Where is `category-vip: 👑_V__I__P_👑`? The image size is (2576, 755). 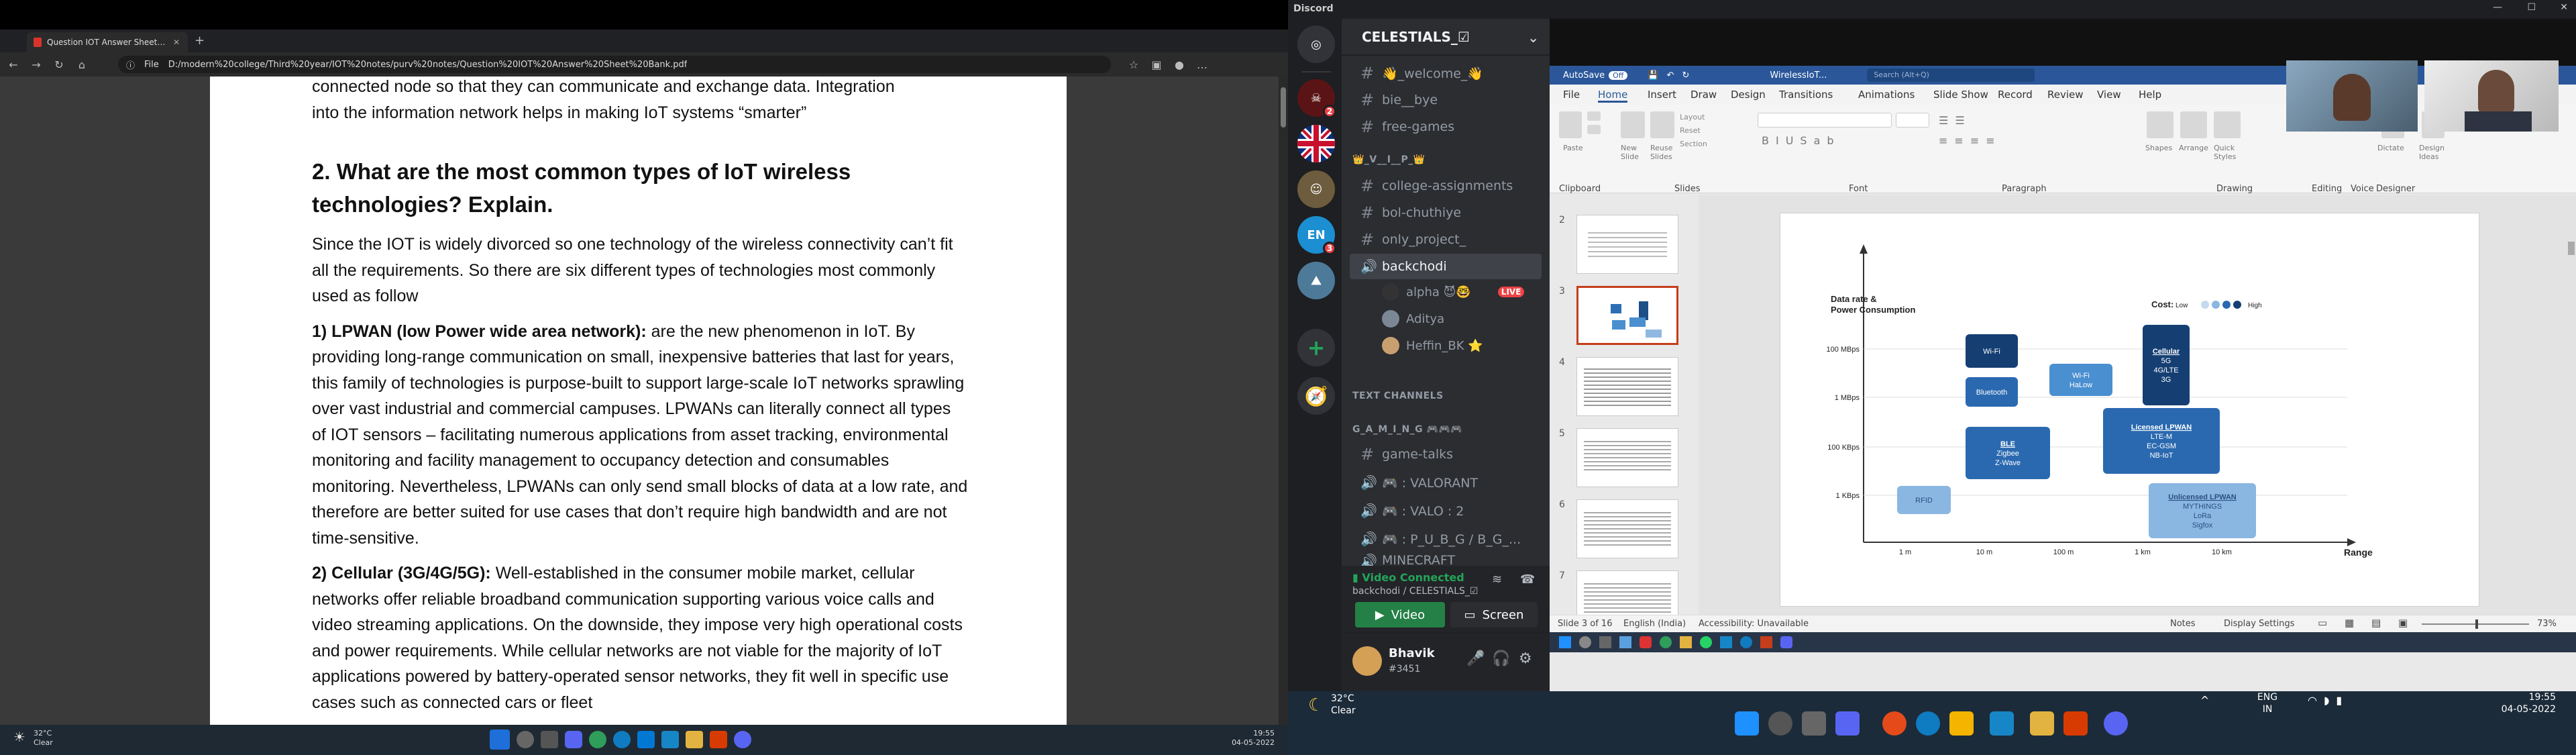
category-vip: 👑_V__I__P_👑 is located at coordinates (1389, 159).